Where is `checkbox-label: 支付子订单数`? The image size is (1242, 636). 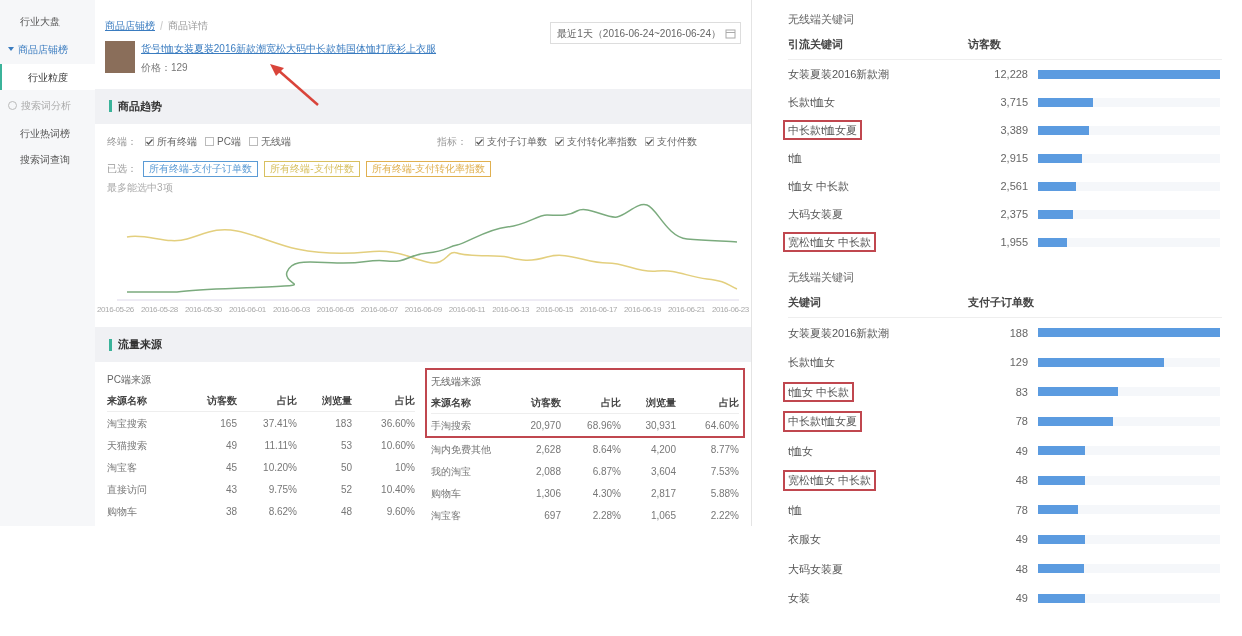
checkbox-label: 支付子订单数 is located at coordinates (517, 142).